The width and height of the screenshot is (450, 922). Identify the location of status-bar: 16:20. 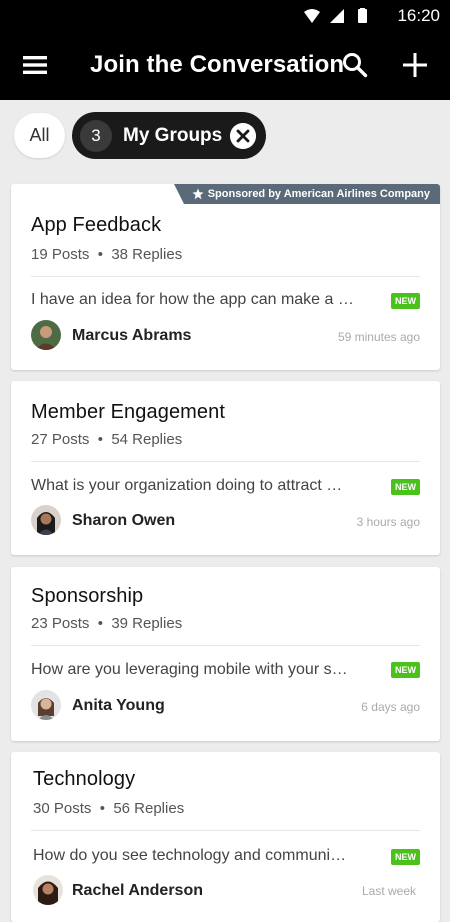
(225, 16).